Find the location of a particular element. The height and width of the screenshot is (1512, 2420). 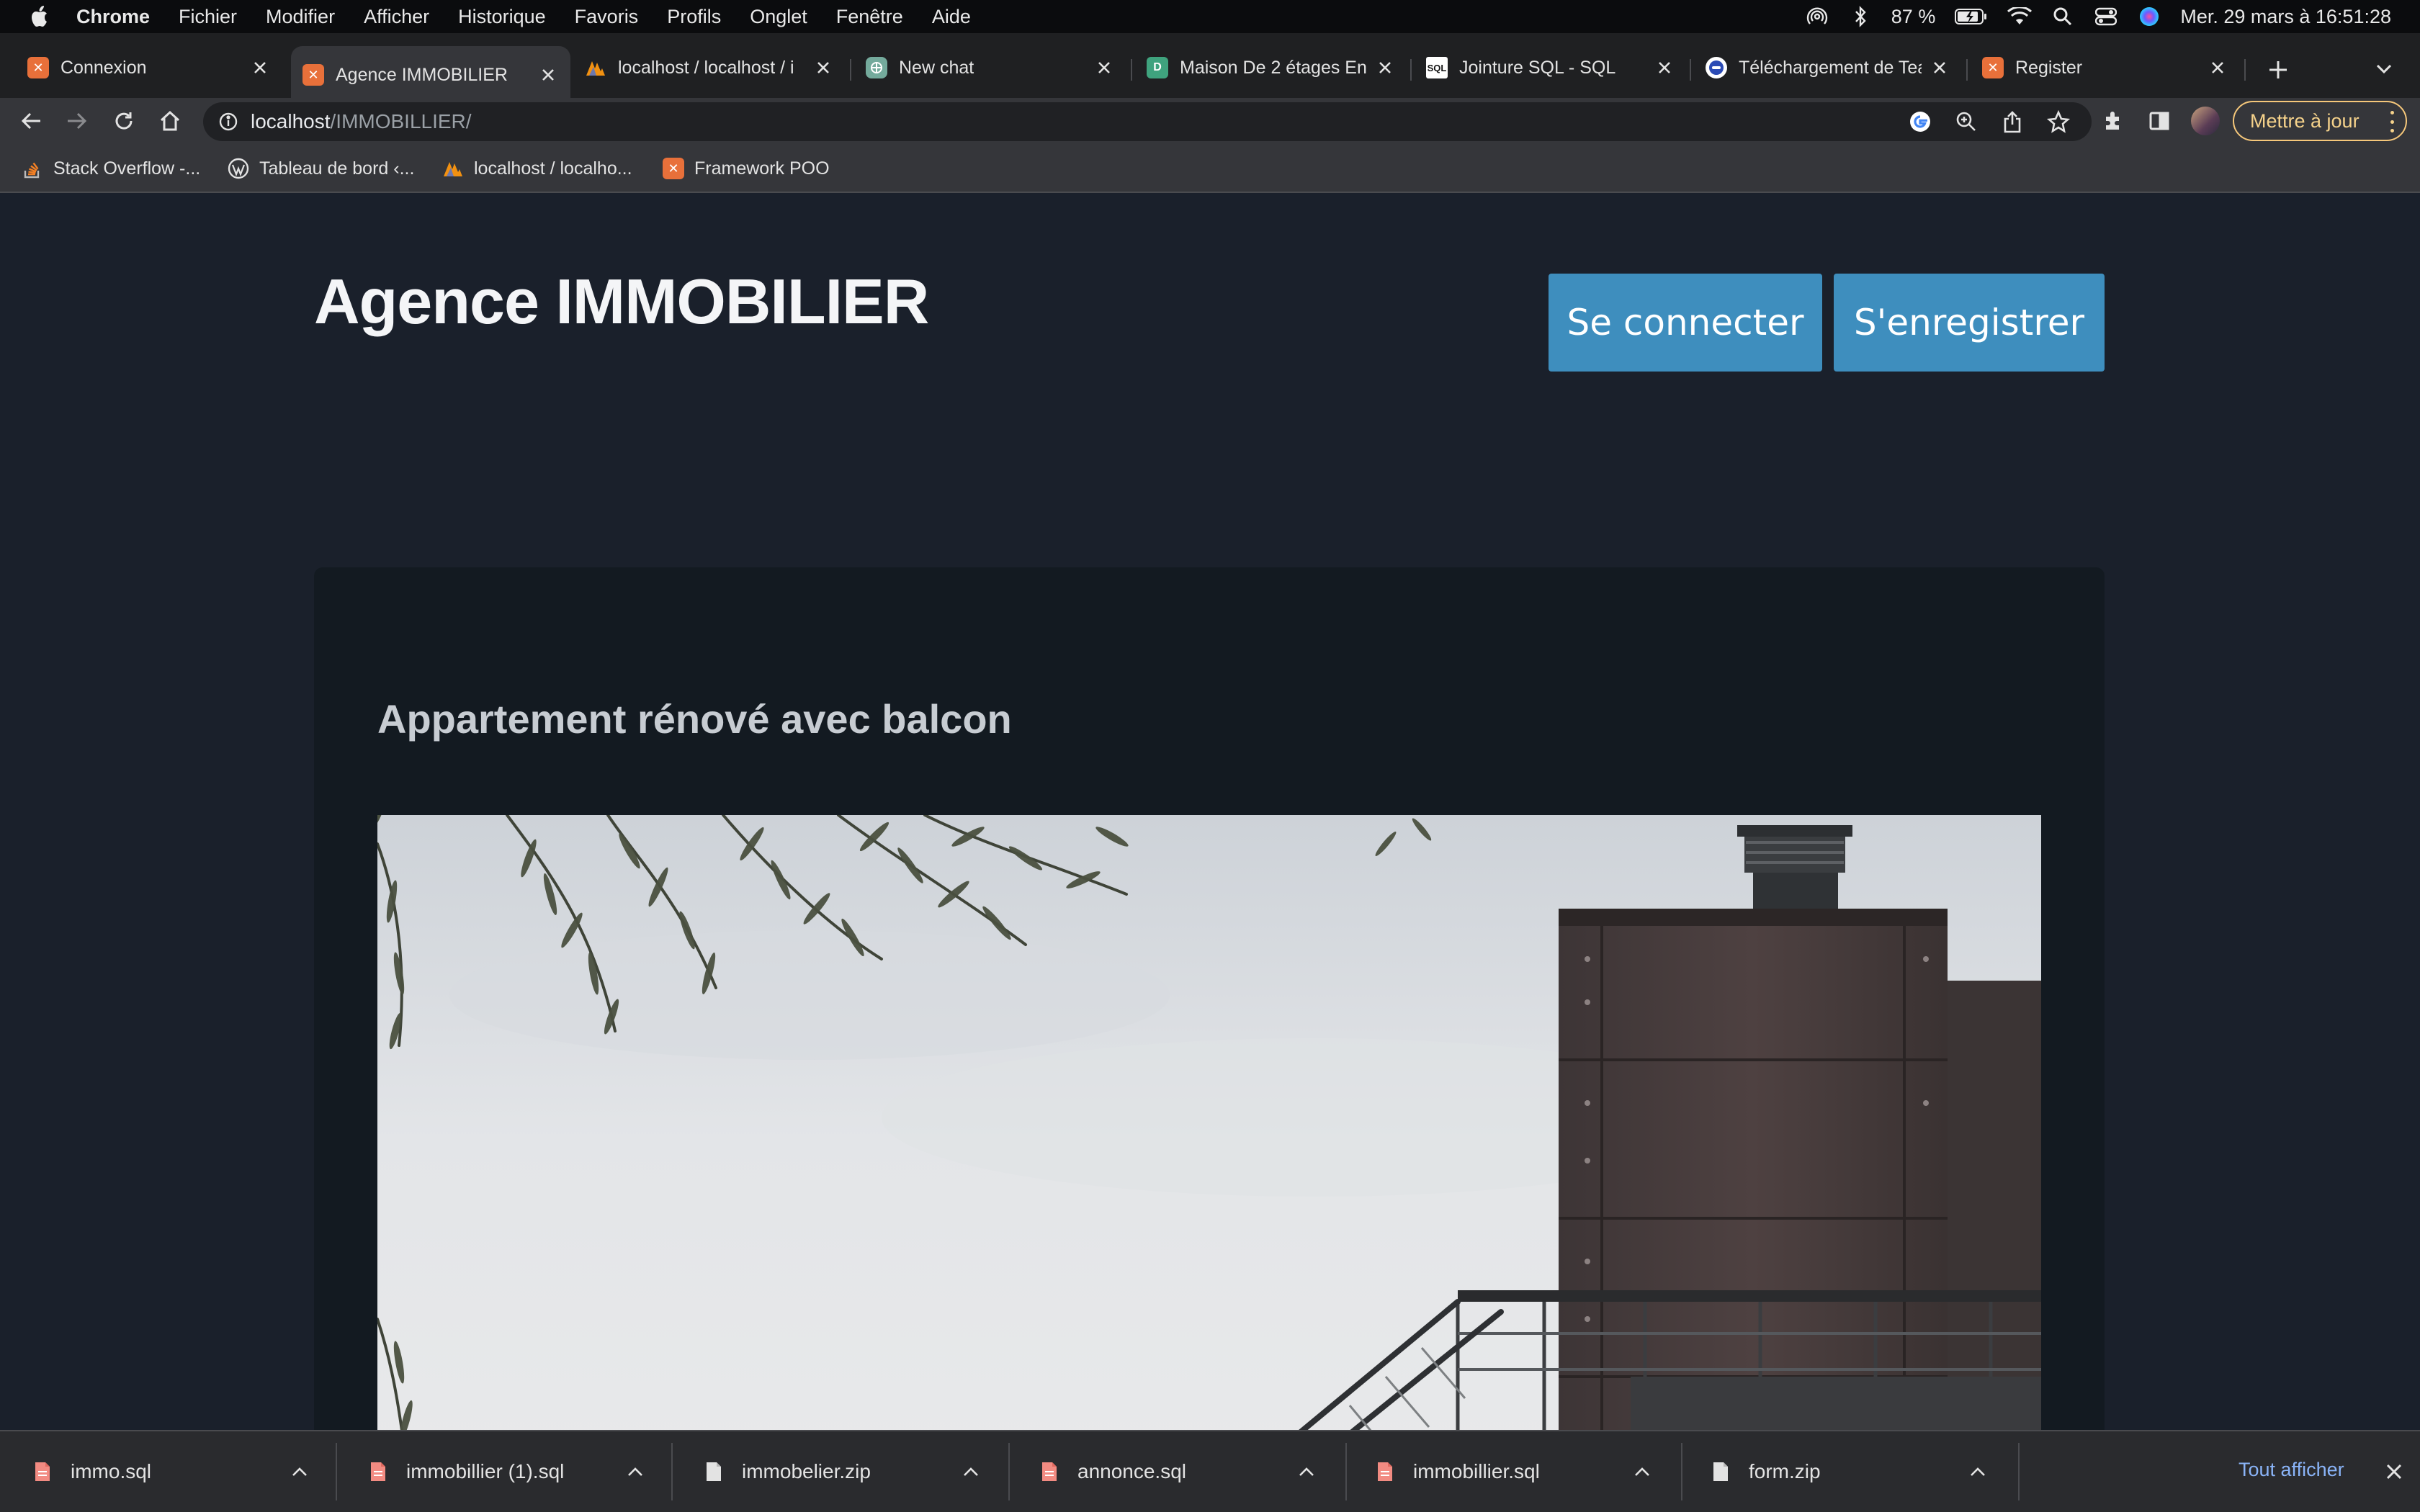

site-icon: D is located at coordinates (1157, 67).